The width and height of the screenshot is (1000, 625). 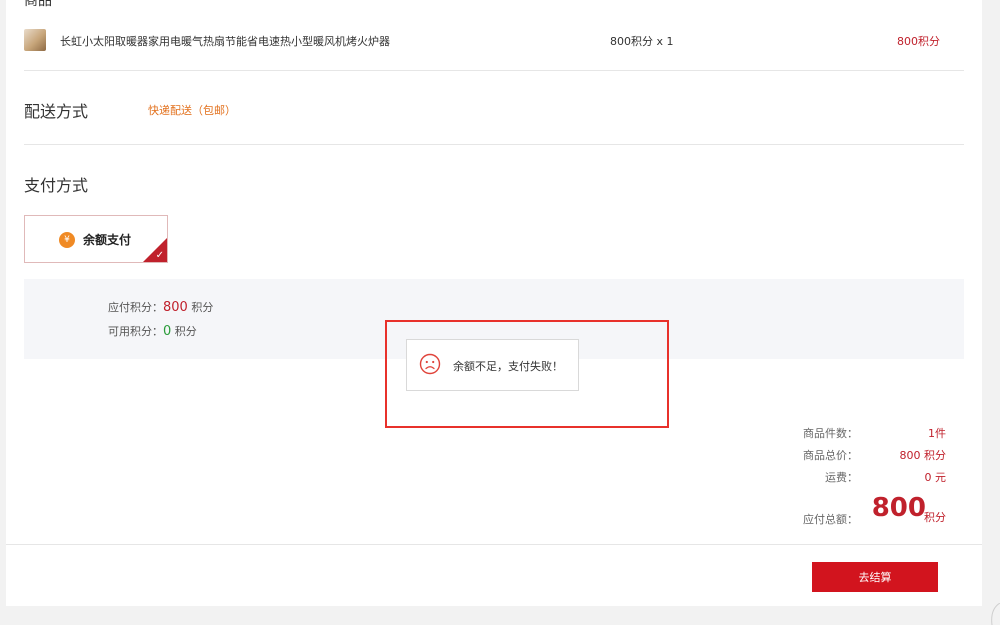 What do you see at coordinates (898, 508) in the screenshot?
I see `payable-amount: 800` at bounding box center [898, 508].